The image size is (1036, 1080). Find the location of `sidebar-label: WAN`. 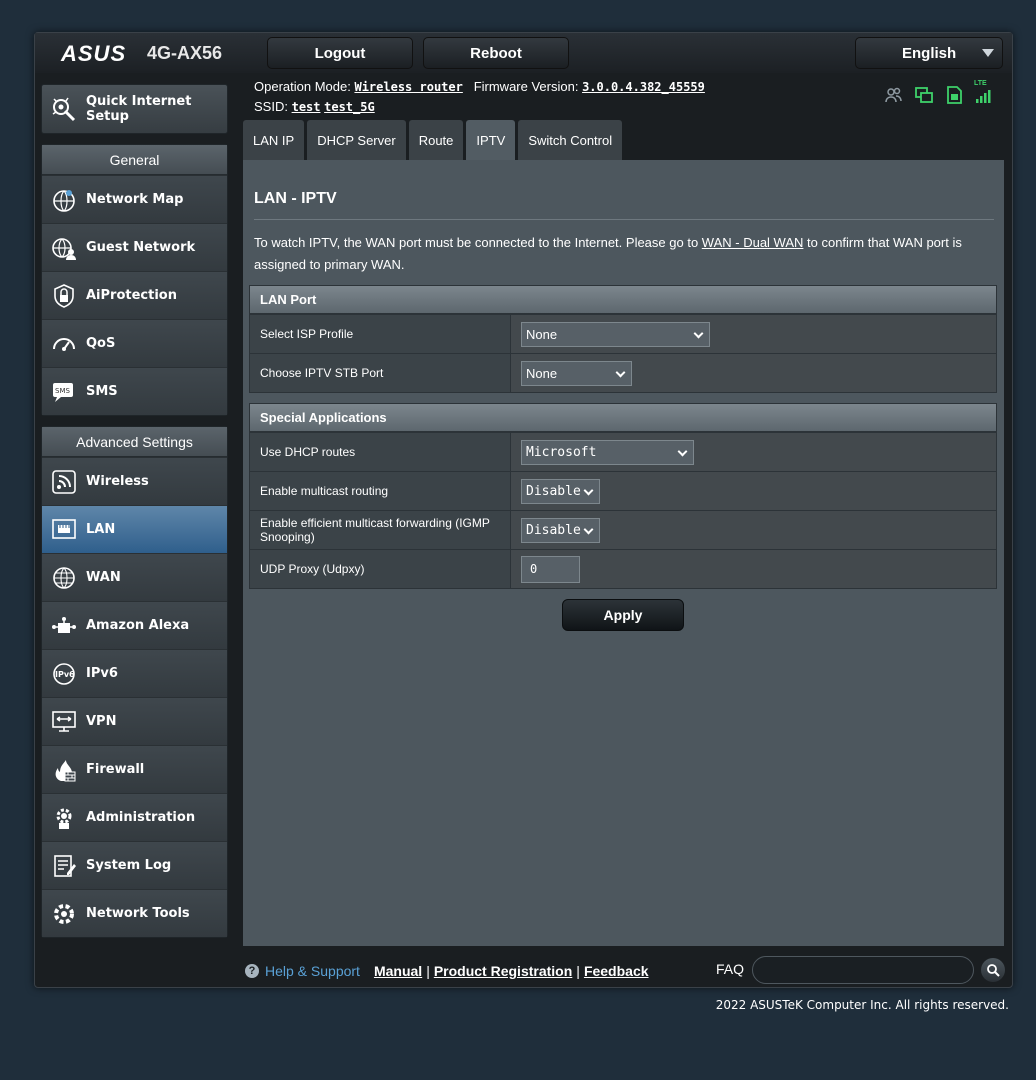

sidebar-label: WAN is located at coordinates (103, 577).